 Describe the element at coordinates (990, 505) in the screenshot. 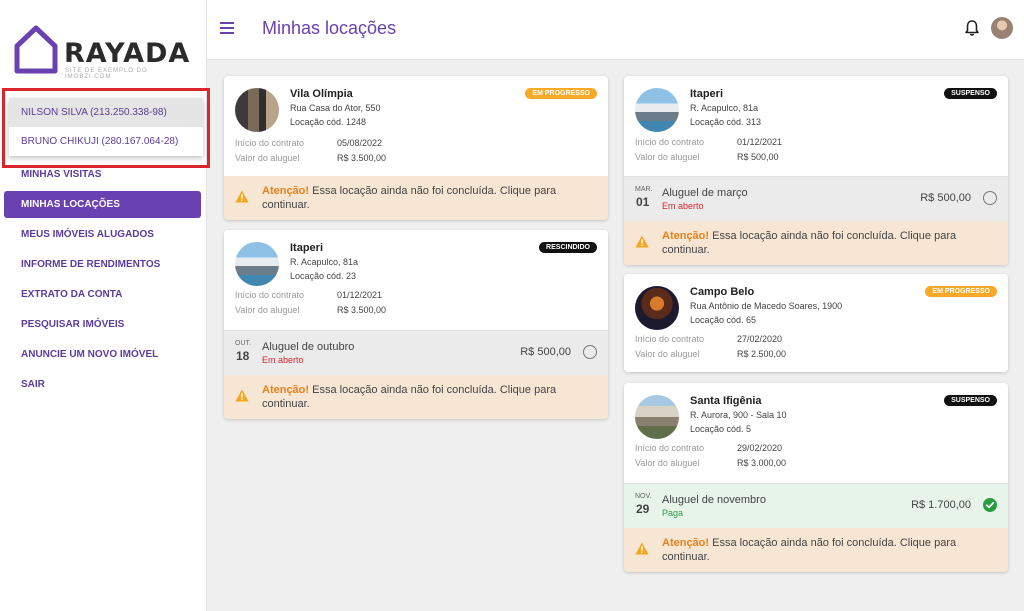

I see `paid-check-icon` at that location.